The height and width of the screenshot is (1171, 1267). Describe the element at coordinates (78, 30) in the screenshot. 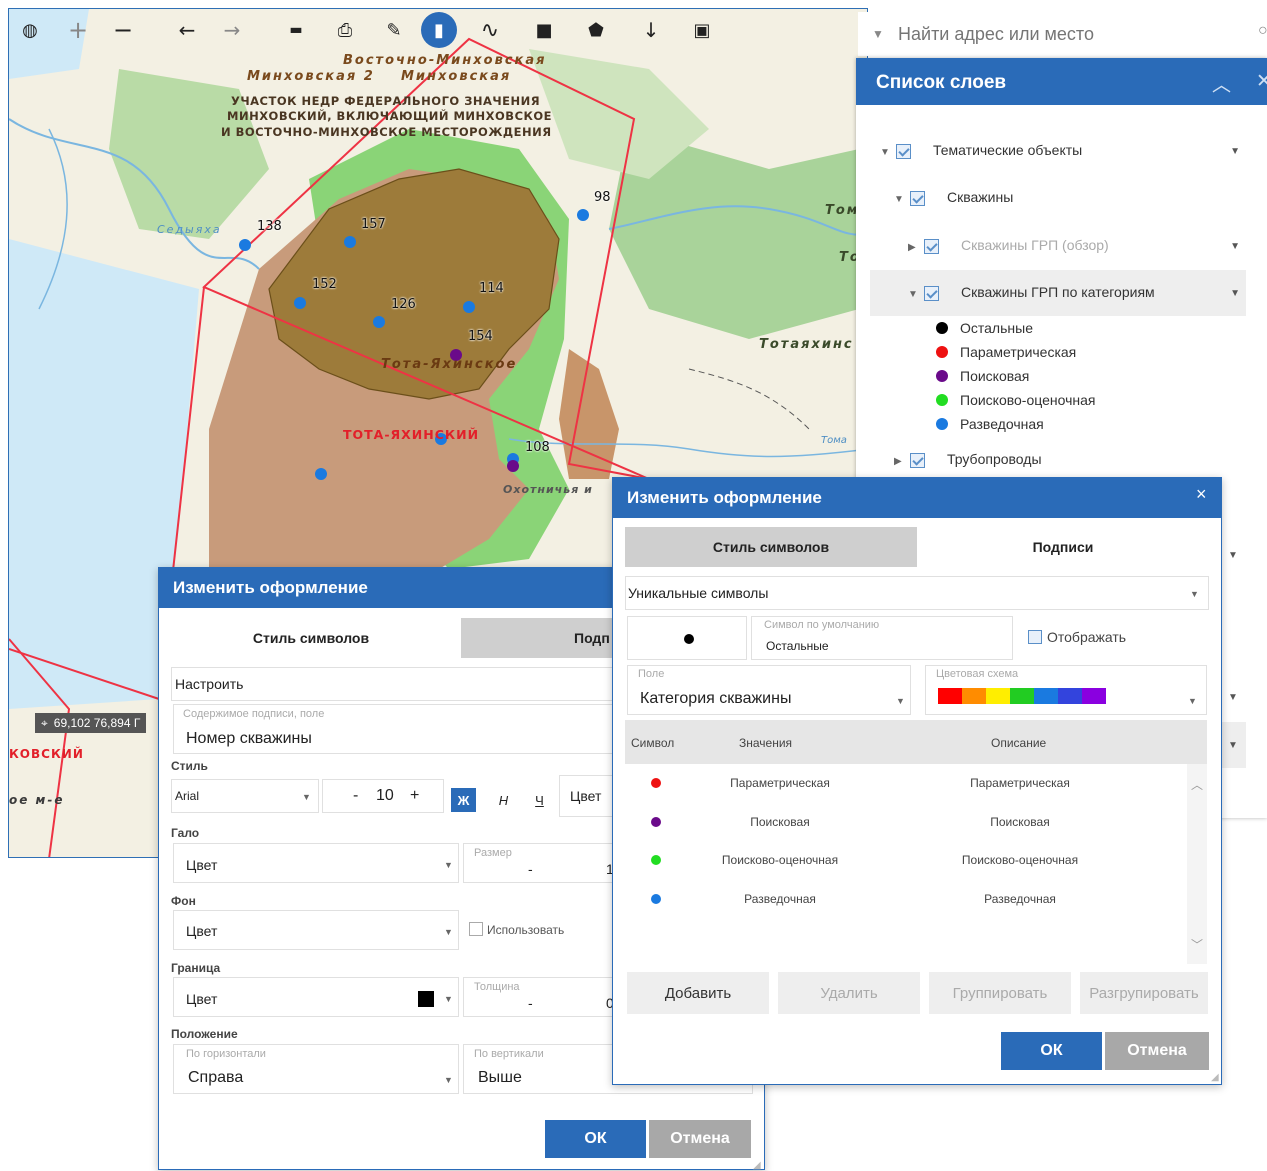

I see `zoom-in-icon: +` at that location.